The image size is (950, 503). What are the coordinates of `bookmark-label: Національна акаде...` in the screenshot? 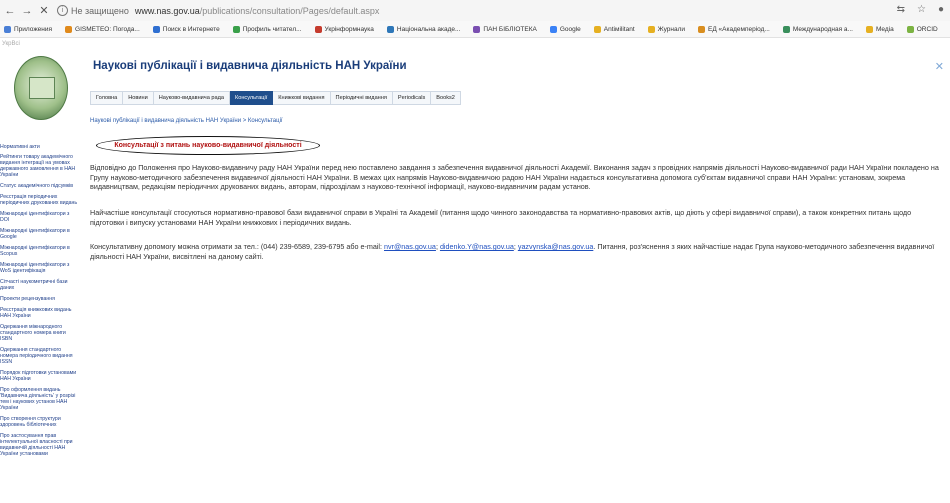 It's located at (428, 29).